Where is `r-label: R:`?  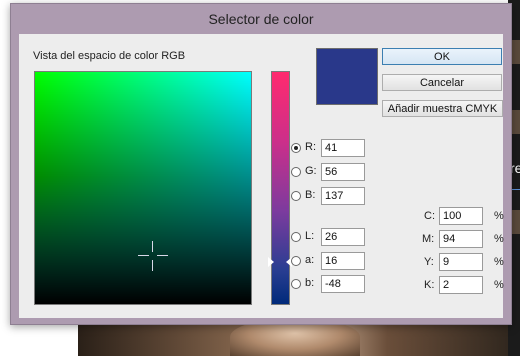
r-label: R: is located at coordinates (310, 147).